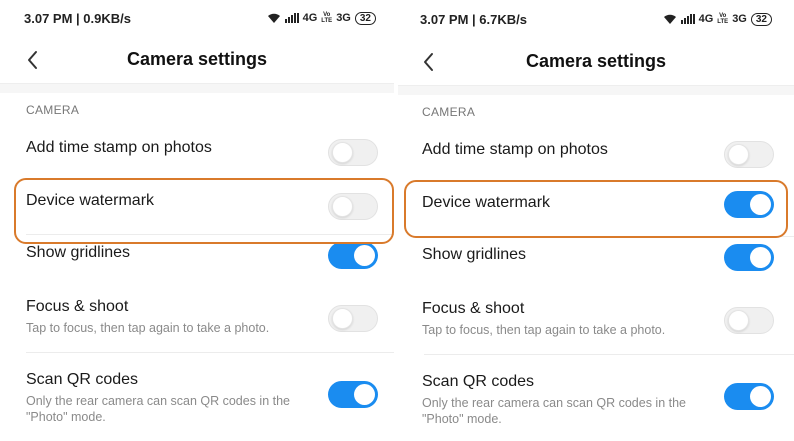 The image size is (794, 441). What do you see at coordinates (197, 18) in the screenshot?
I see `status-bar: 3.07 PM | 0.9KB/s 4G Vo LTE 3G 32` at bounding box center [197, 18].